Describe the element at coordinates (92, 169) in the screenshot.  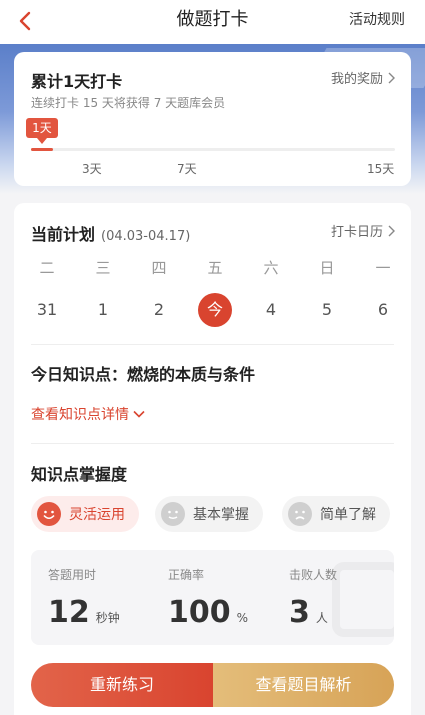
I see `milestone-label: 3天` at that location.